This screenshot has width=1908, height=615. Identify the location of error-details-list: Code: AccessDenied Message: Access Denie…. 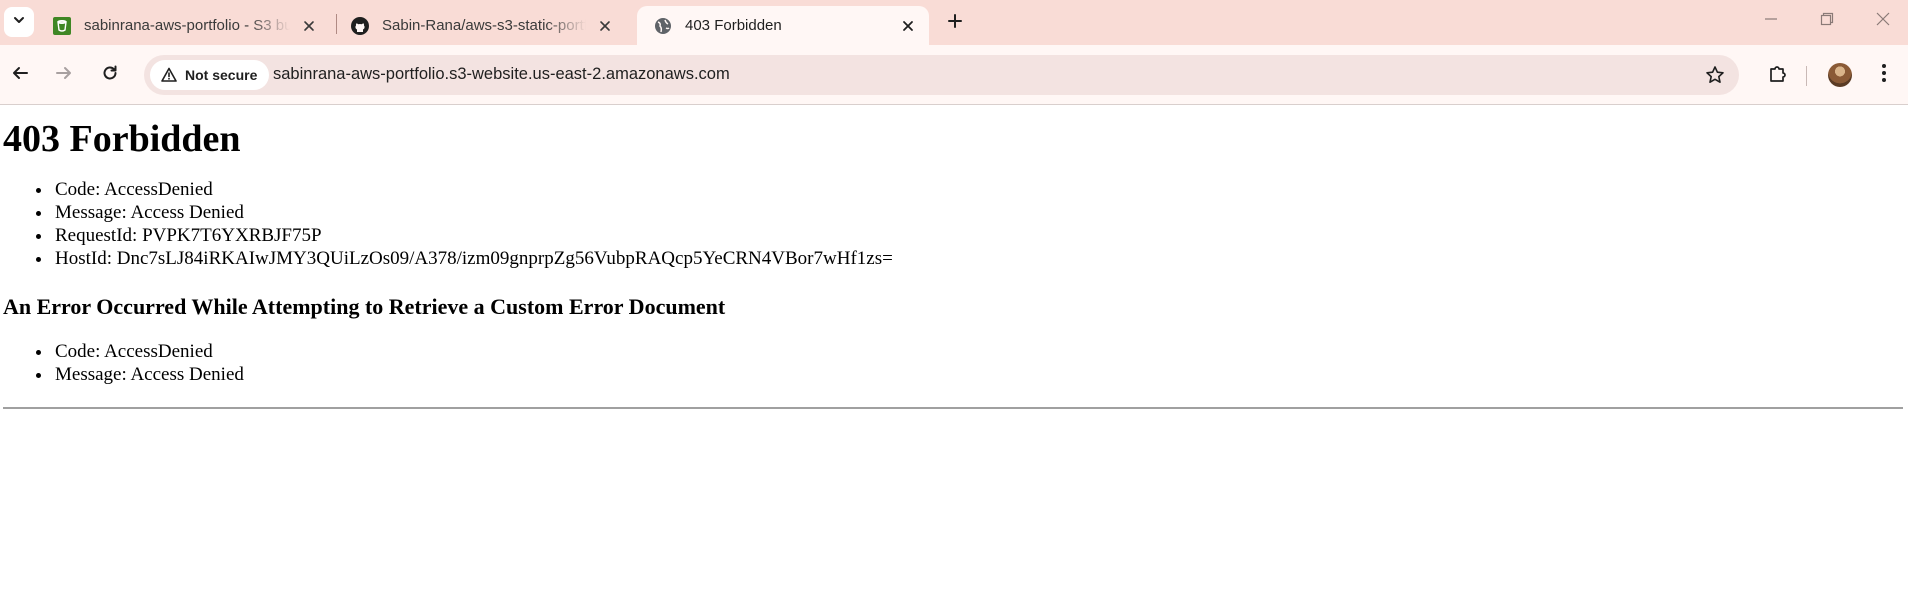
(979, 224).